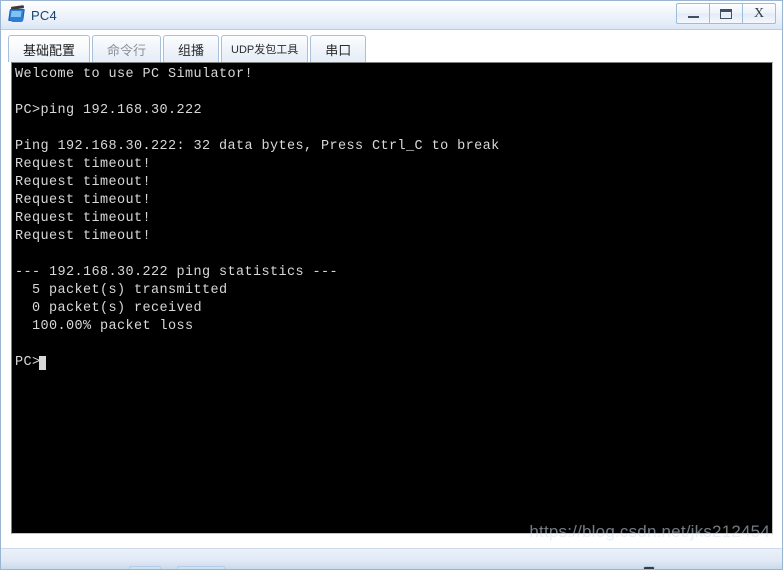  I want to click on title-bar: PC4 X, so click(391, 15).